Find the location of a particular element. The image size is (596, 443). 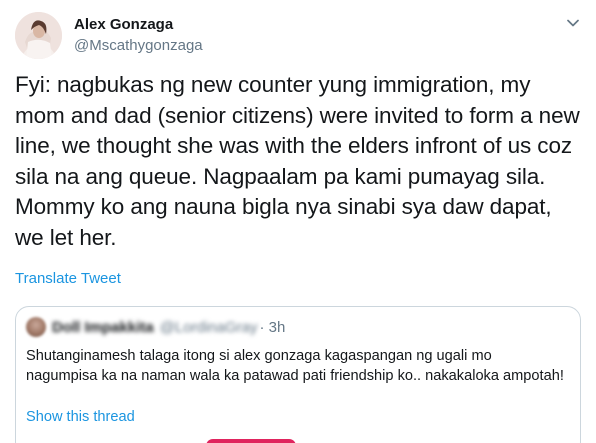

author-name: Alex Gonzaga is located at coordinates (123, 25).